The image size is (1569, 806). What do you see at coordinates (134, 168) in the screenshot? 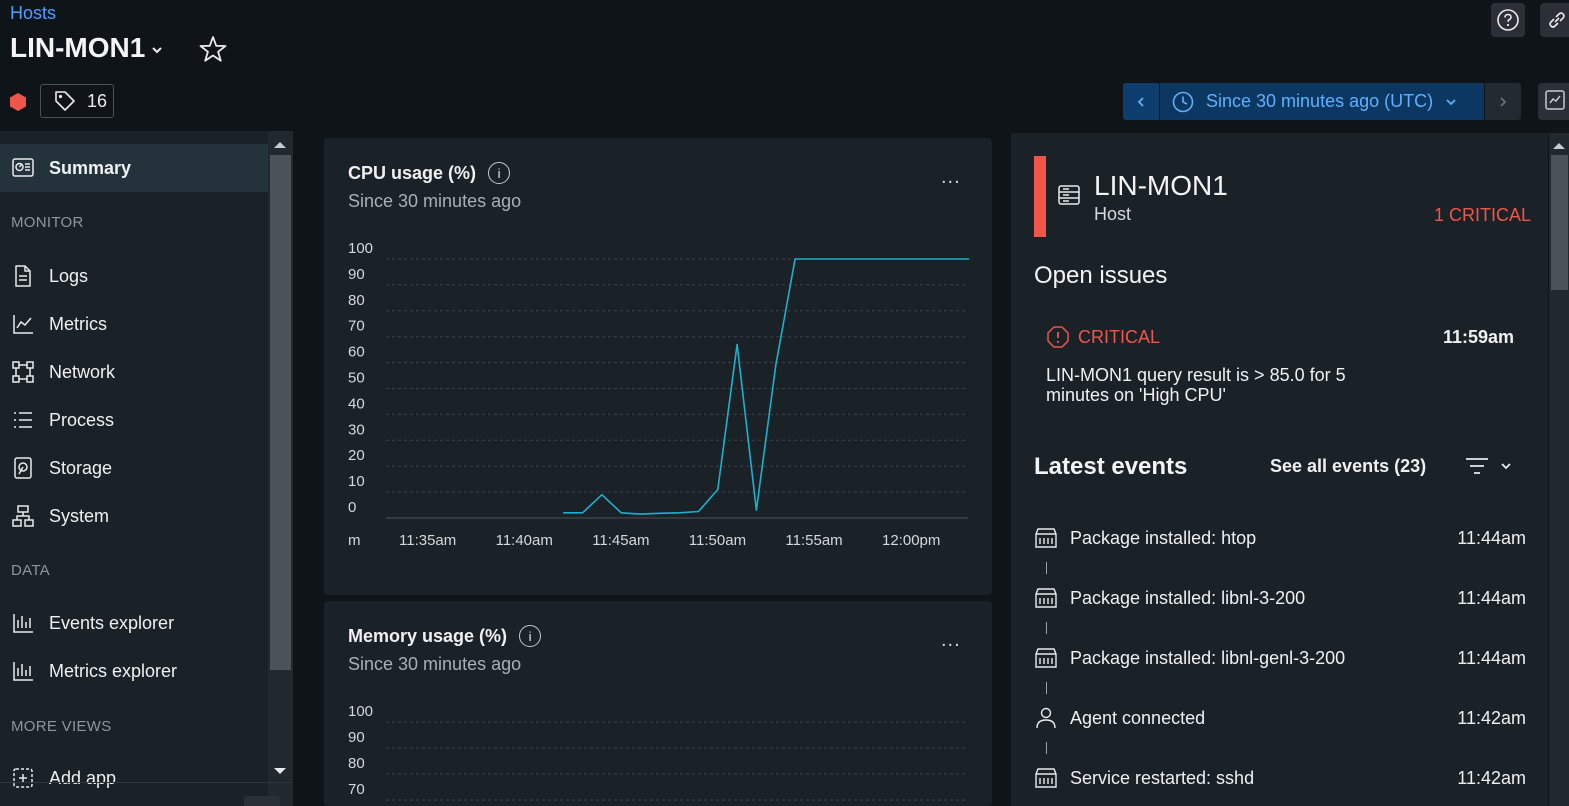
I see `sidebar-item-summary: Summary` at bounding box center [134, 168].